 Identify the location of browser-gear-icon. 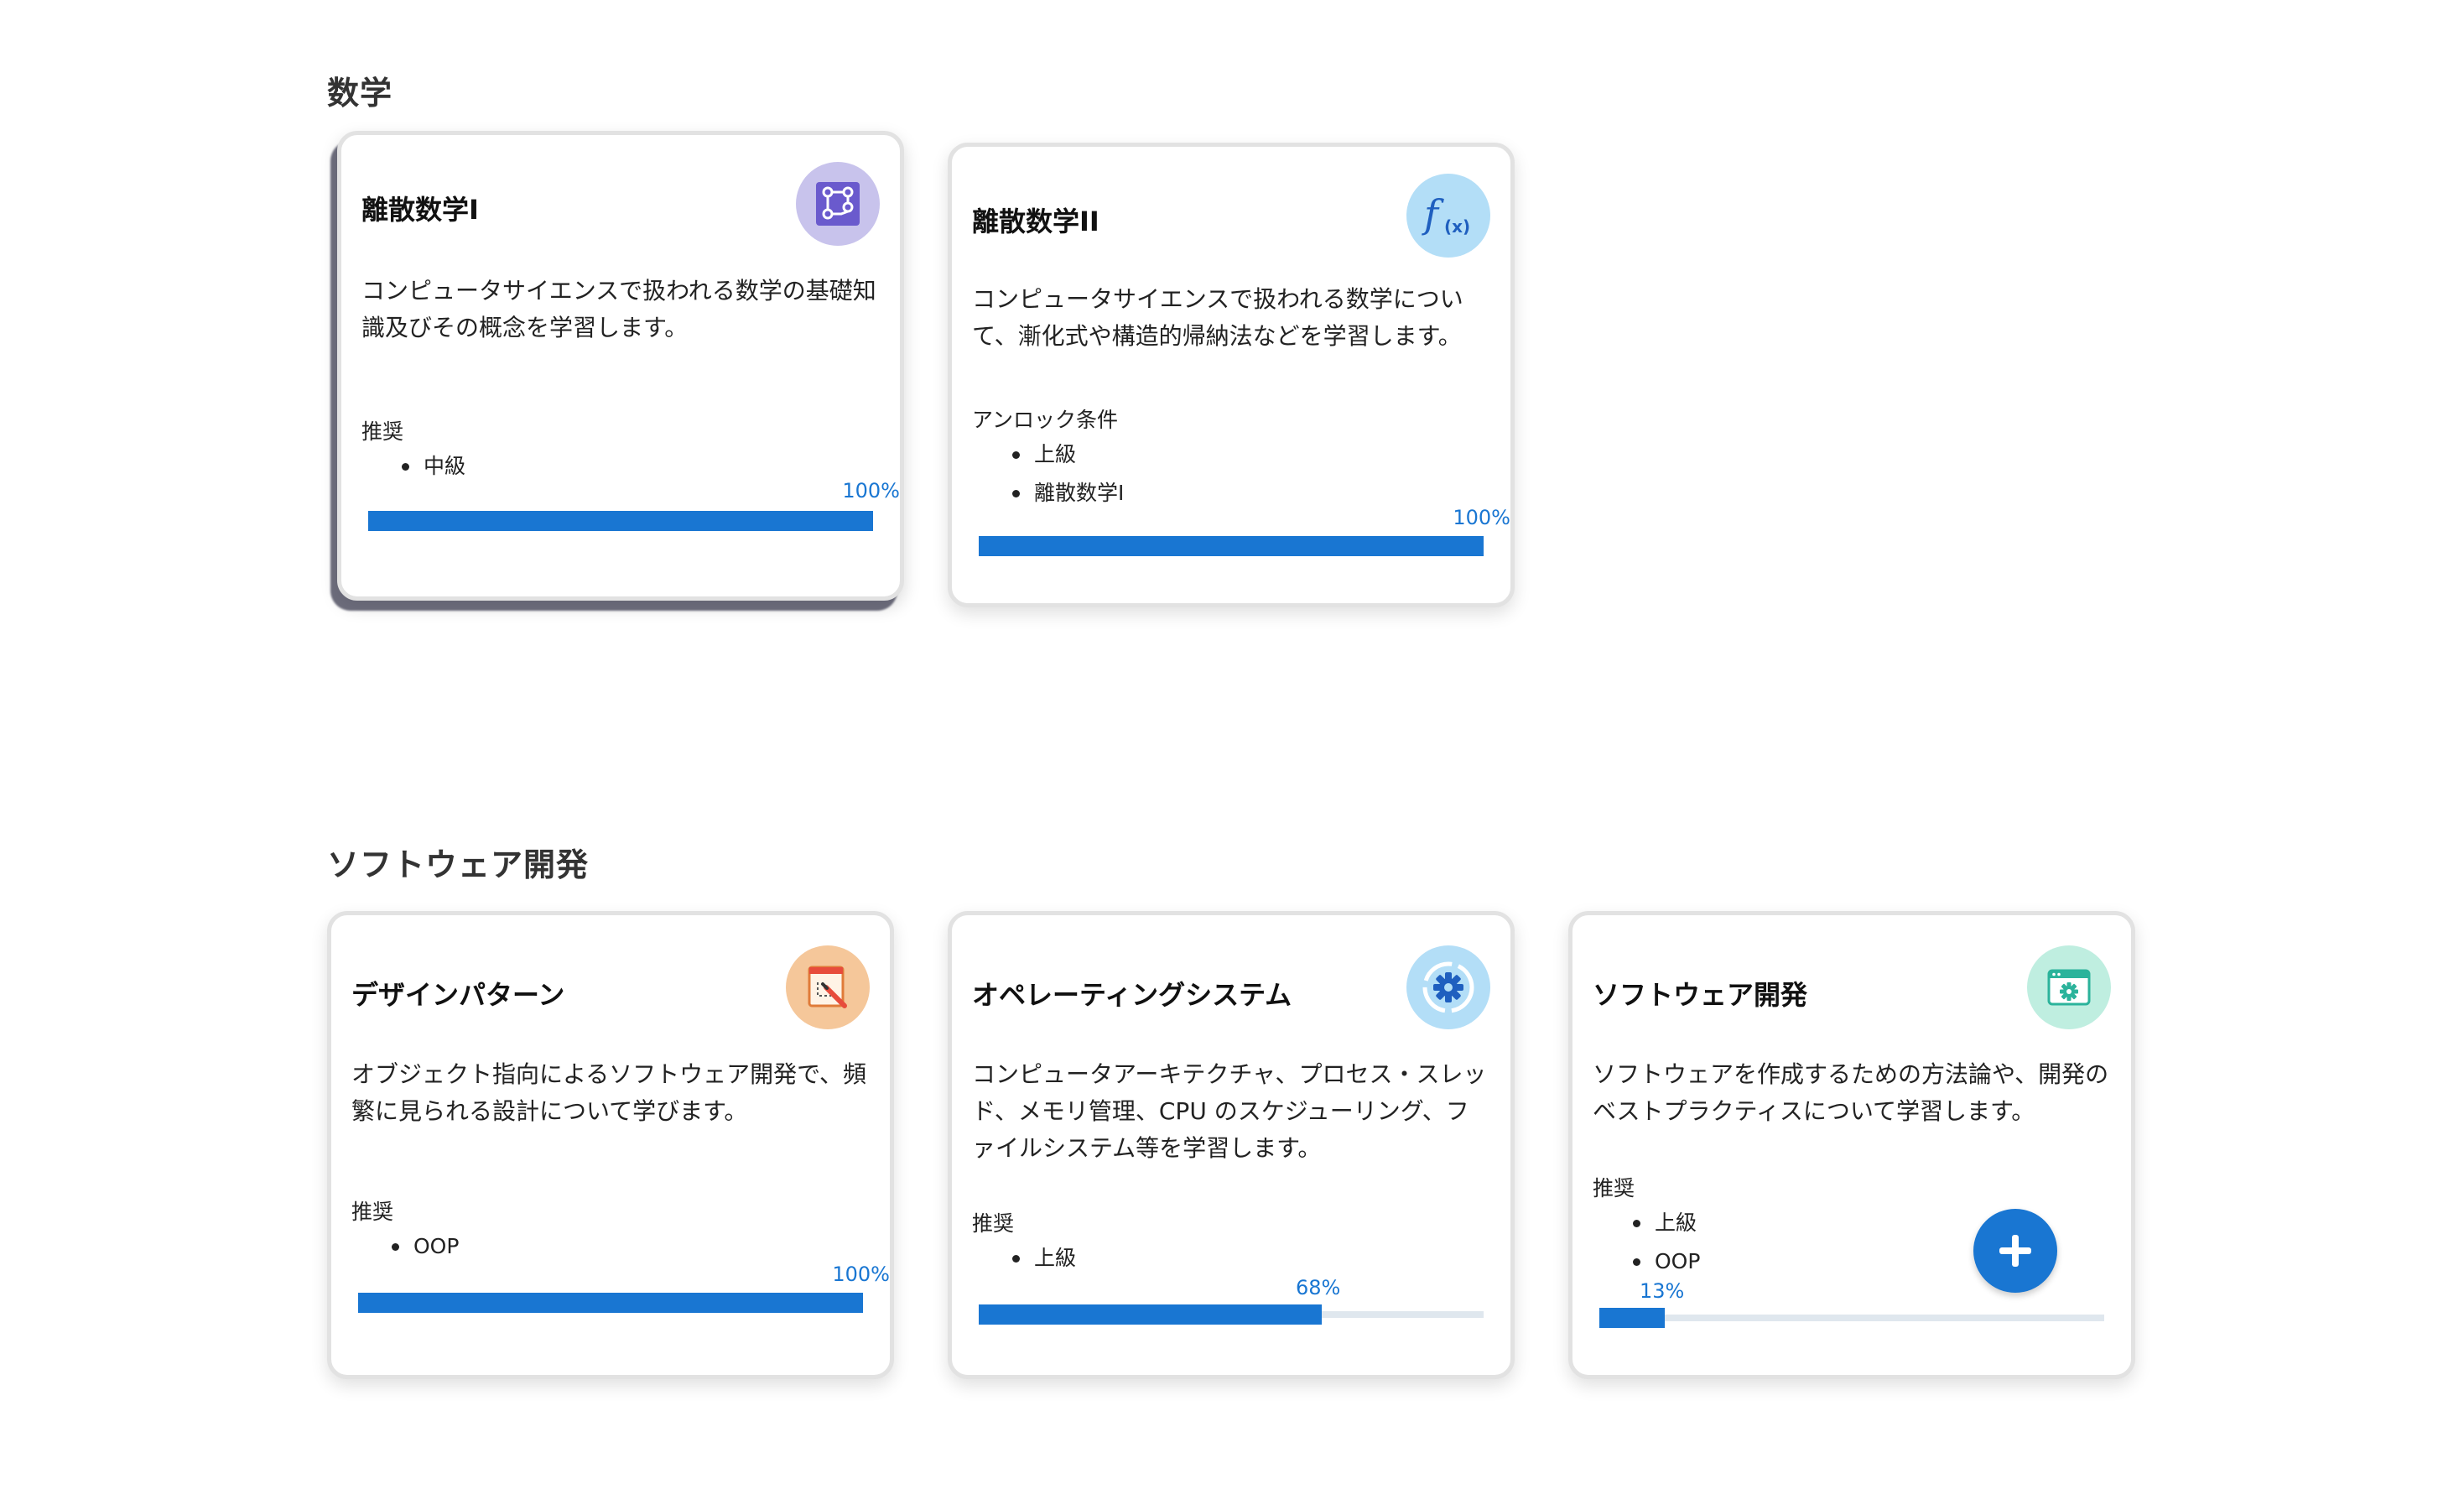
(2069, 987).